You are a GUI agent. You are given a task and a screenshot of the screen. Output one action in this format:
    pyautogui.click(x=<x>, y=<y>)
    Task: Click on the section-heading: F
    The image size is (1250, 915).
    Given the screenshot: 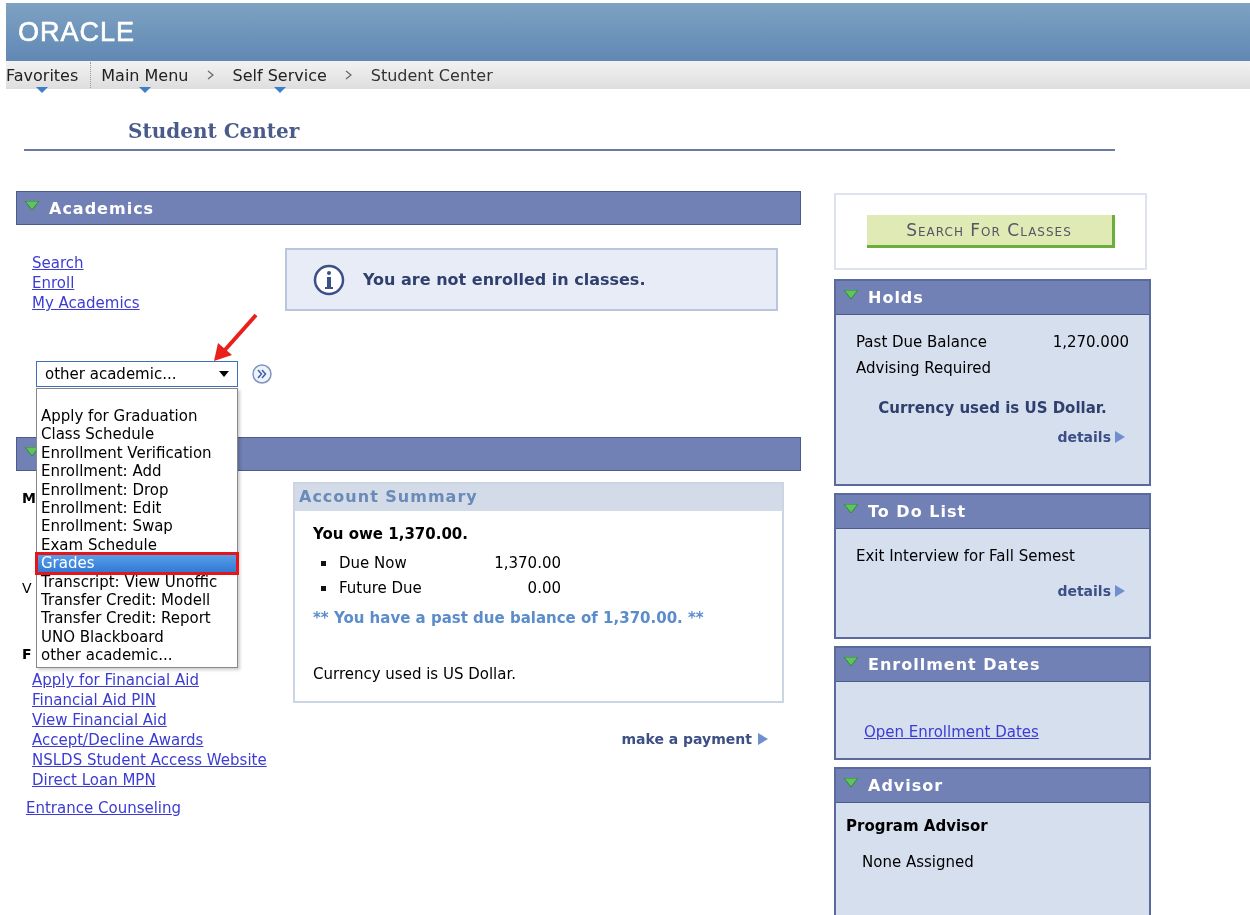 What is the action you would take?
    pyautogui.click(x=27, y=654)
    